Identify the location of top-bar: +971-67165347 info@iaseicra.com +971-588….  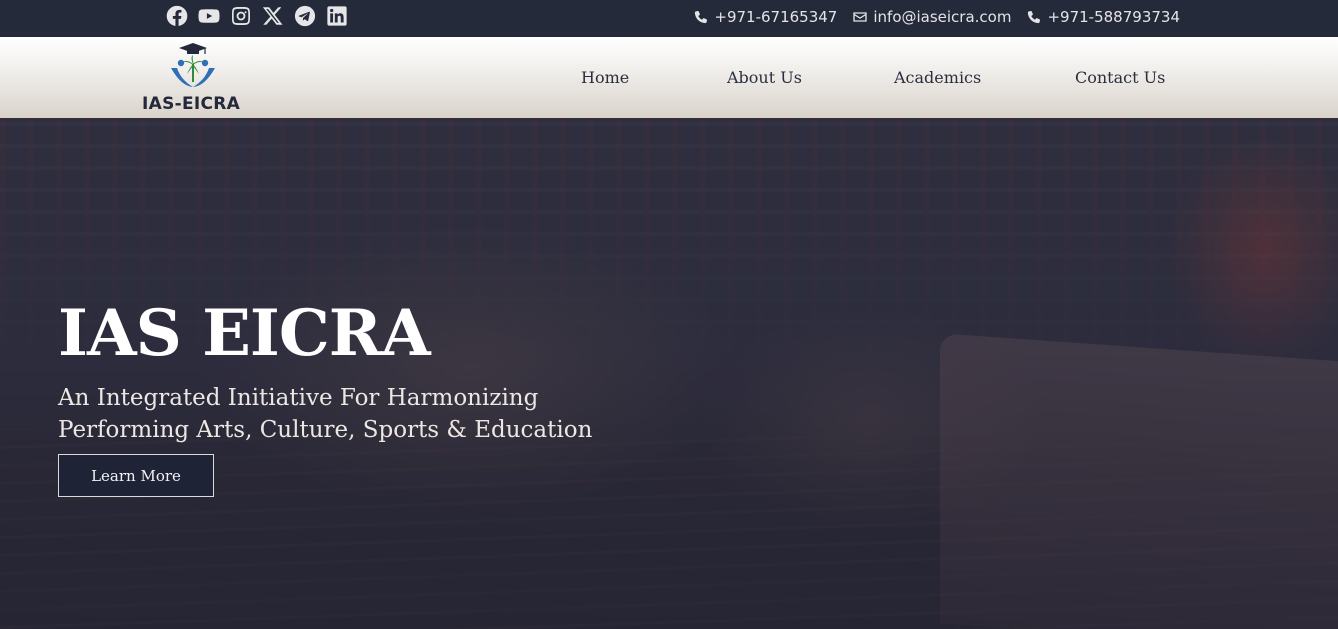
(669, 18).